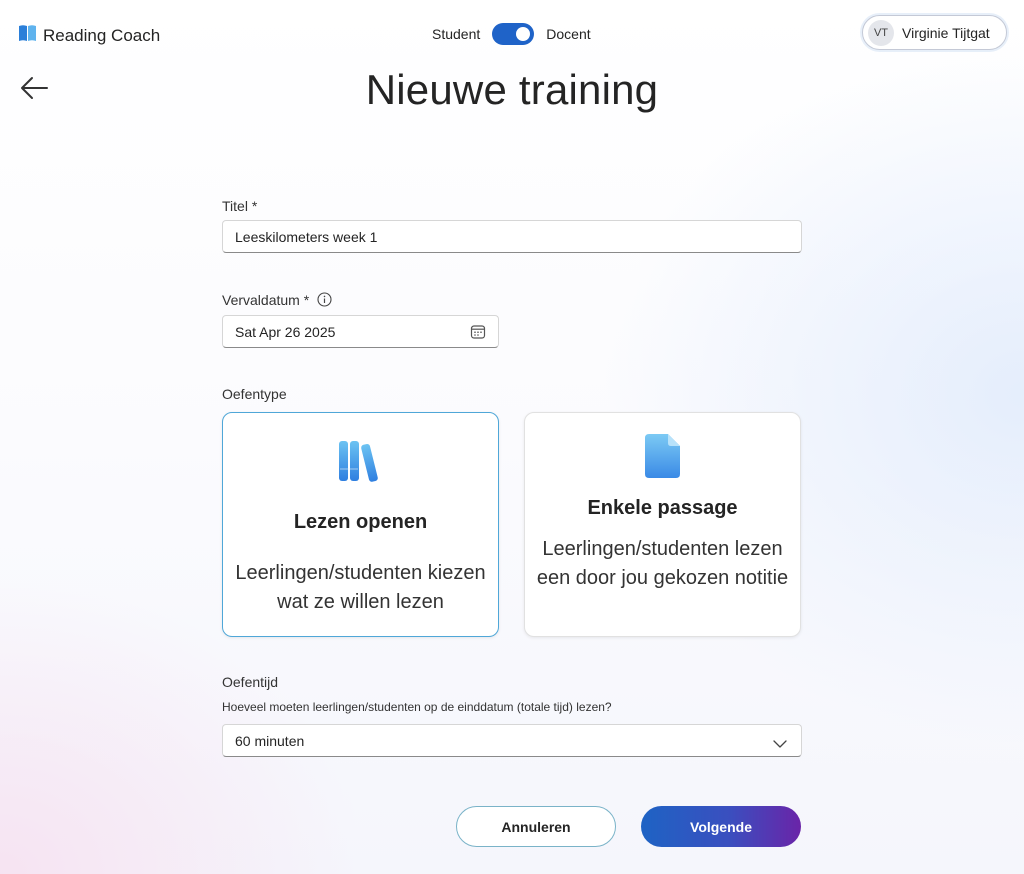  What do you see at coordinates (512, 89) in the screenshot?
I see `page-title: Nieuwe training` at bounding box center [512, 89].